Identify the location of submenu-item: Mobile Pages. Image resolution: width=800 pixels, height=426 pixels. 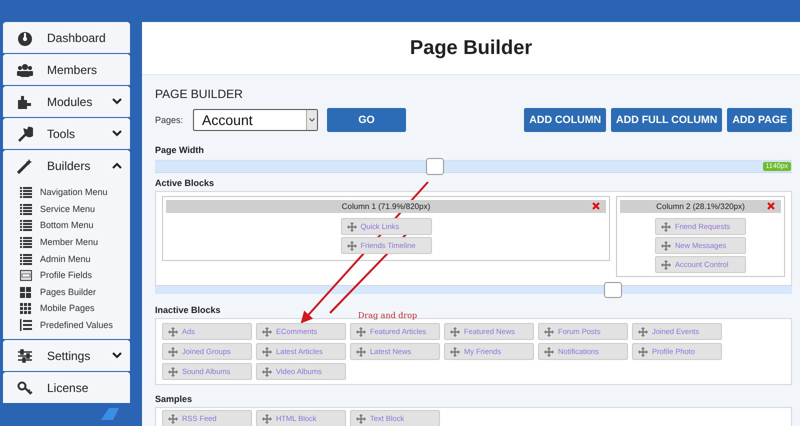
(75, 308).